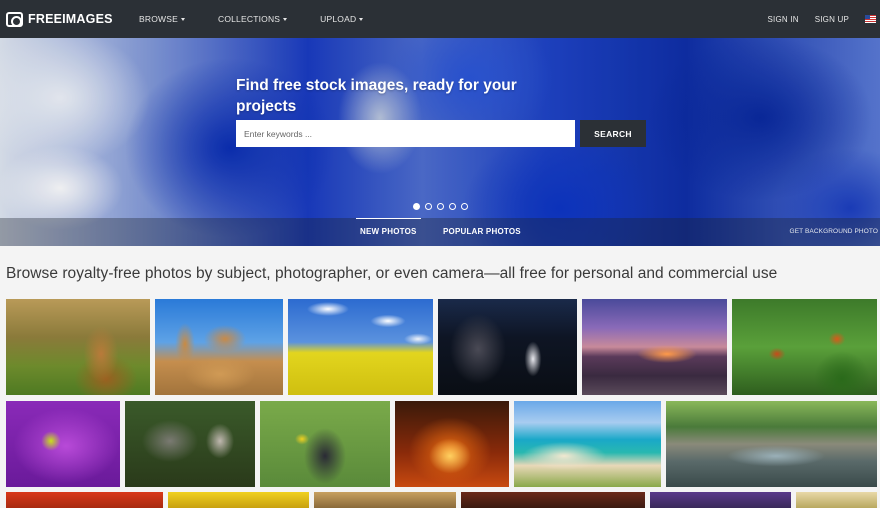 Image resolution: width=880 pixels, height=508 pixels. I want to click on menu-browse: BROWSE, so click(162, 19).